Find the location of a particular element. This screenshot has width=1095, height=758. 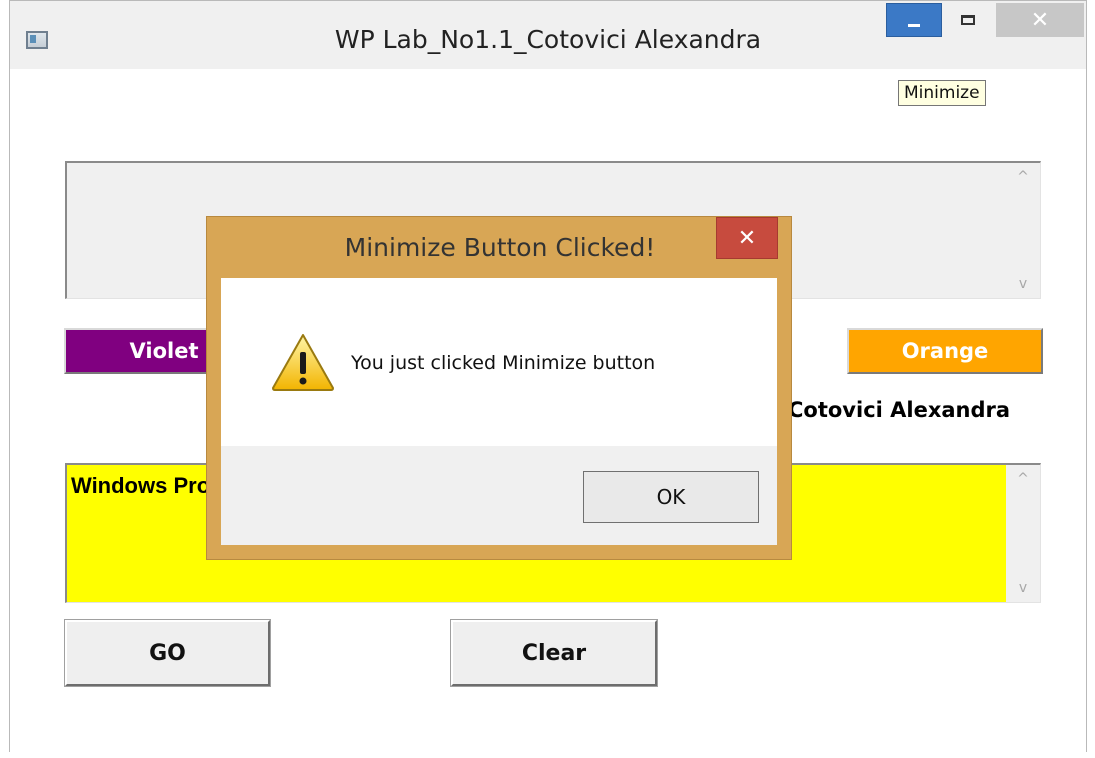

dialog-message: You just clicked Minimize button is located at coordinates (503, 363).